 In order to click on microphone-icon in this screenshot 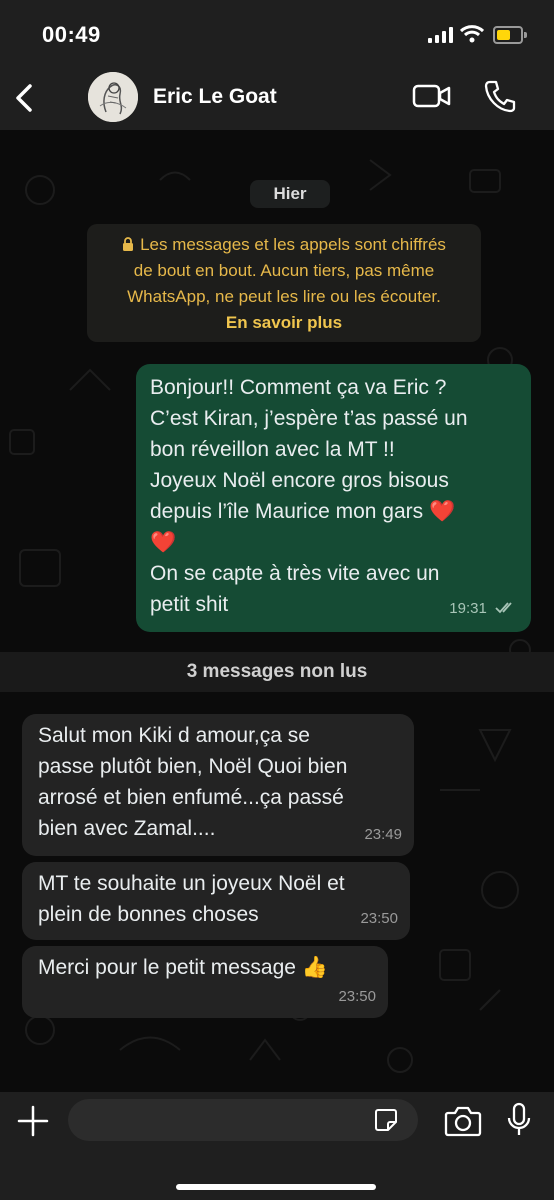, I will do `click(519, 1120)`.